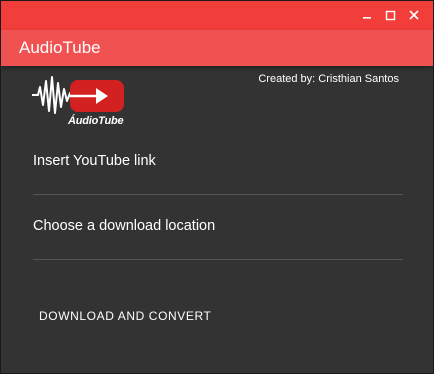 The width and height of the screenshot is (434, 374). Describe the element at coordinates (218, 234) in the screenshot. I see `download-location-input: Choose a download location` at that location.